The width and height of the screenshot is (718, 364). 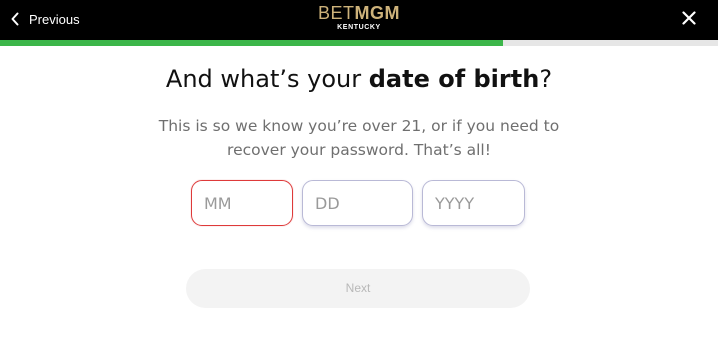 I want to click on logo-bet: BET, so click(x=336, y=13).